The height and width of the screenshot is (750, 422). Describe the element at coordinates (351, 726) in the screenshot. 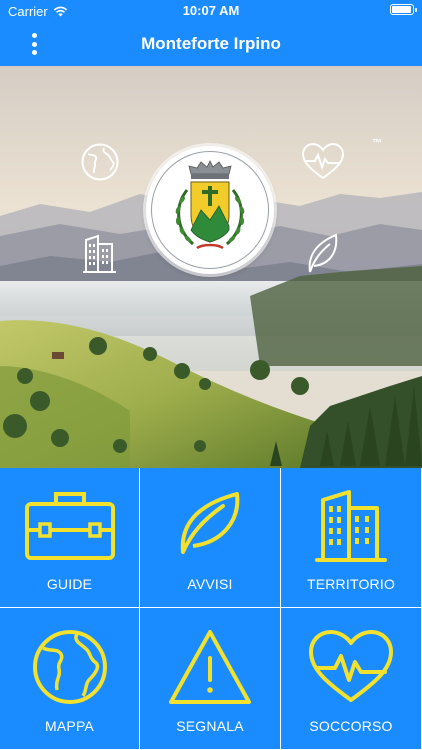

I see `tile-label-soccorso: SOCCORSO` at that location.